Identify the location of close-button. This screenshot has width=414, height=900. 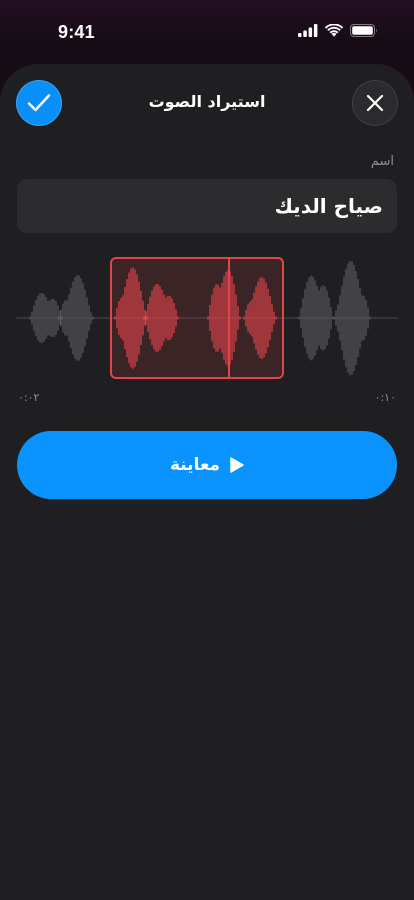
(375, 103).